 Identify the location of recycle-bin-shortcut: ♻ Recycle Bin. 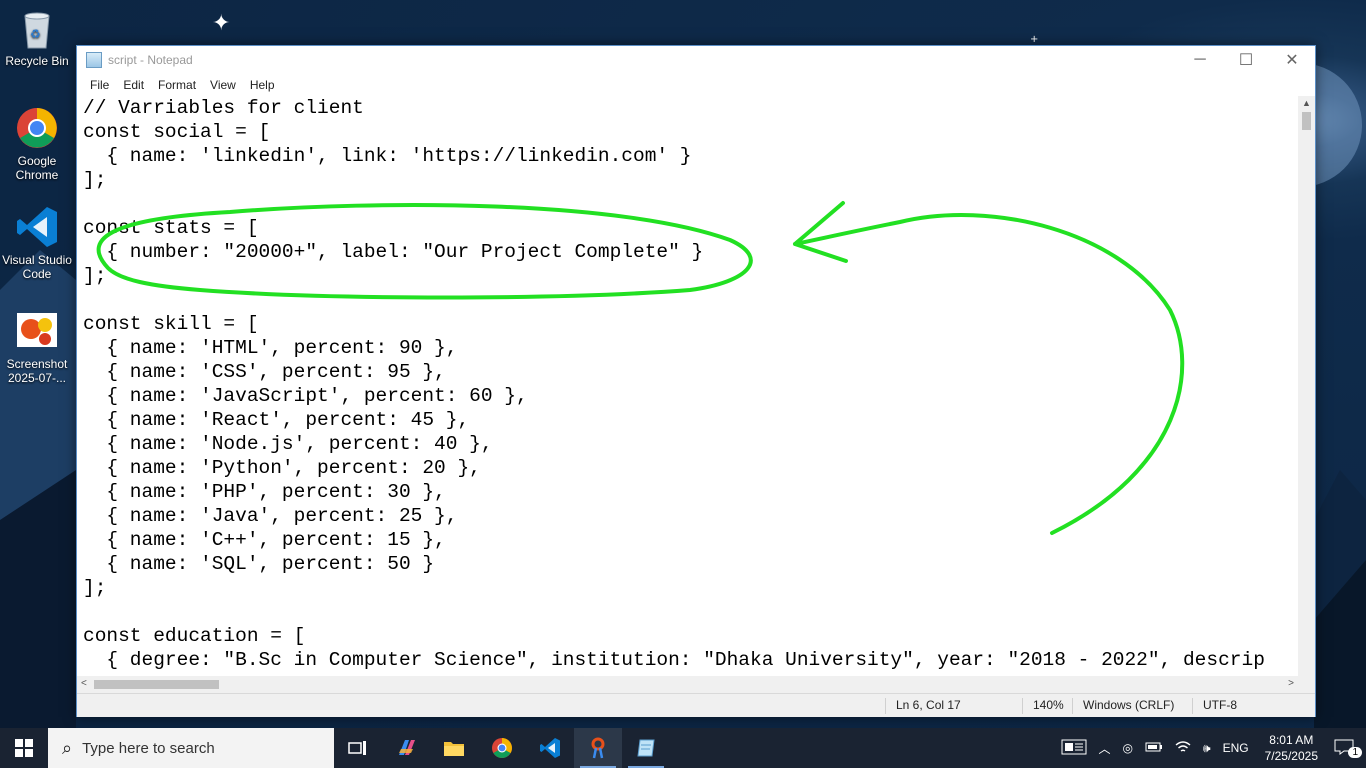
(37, 37).